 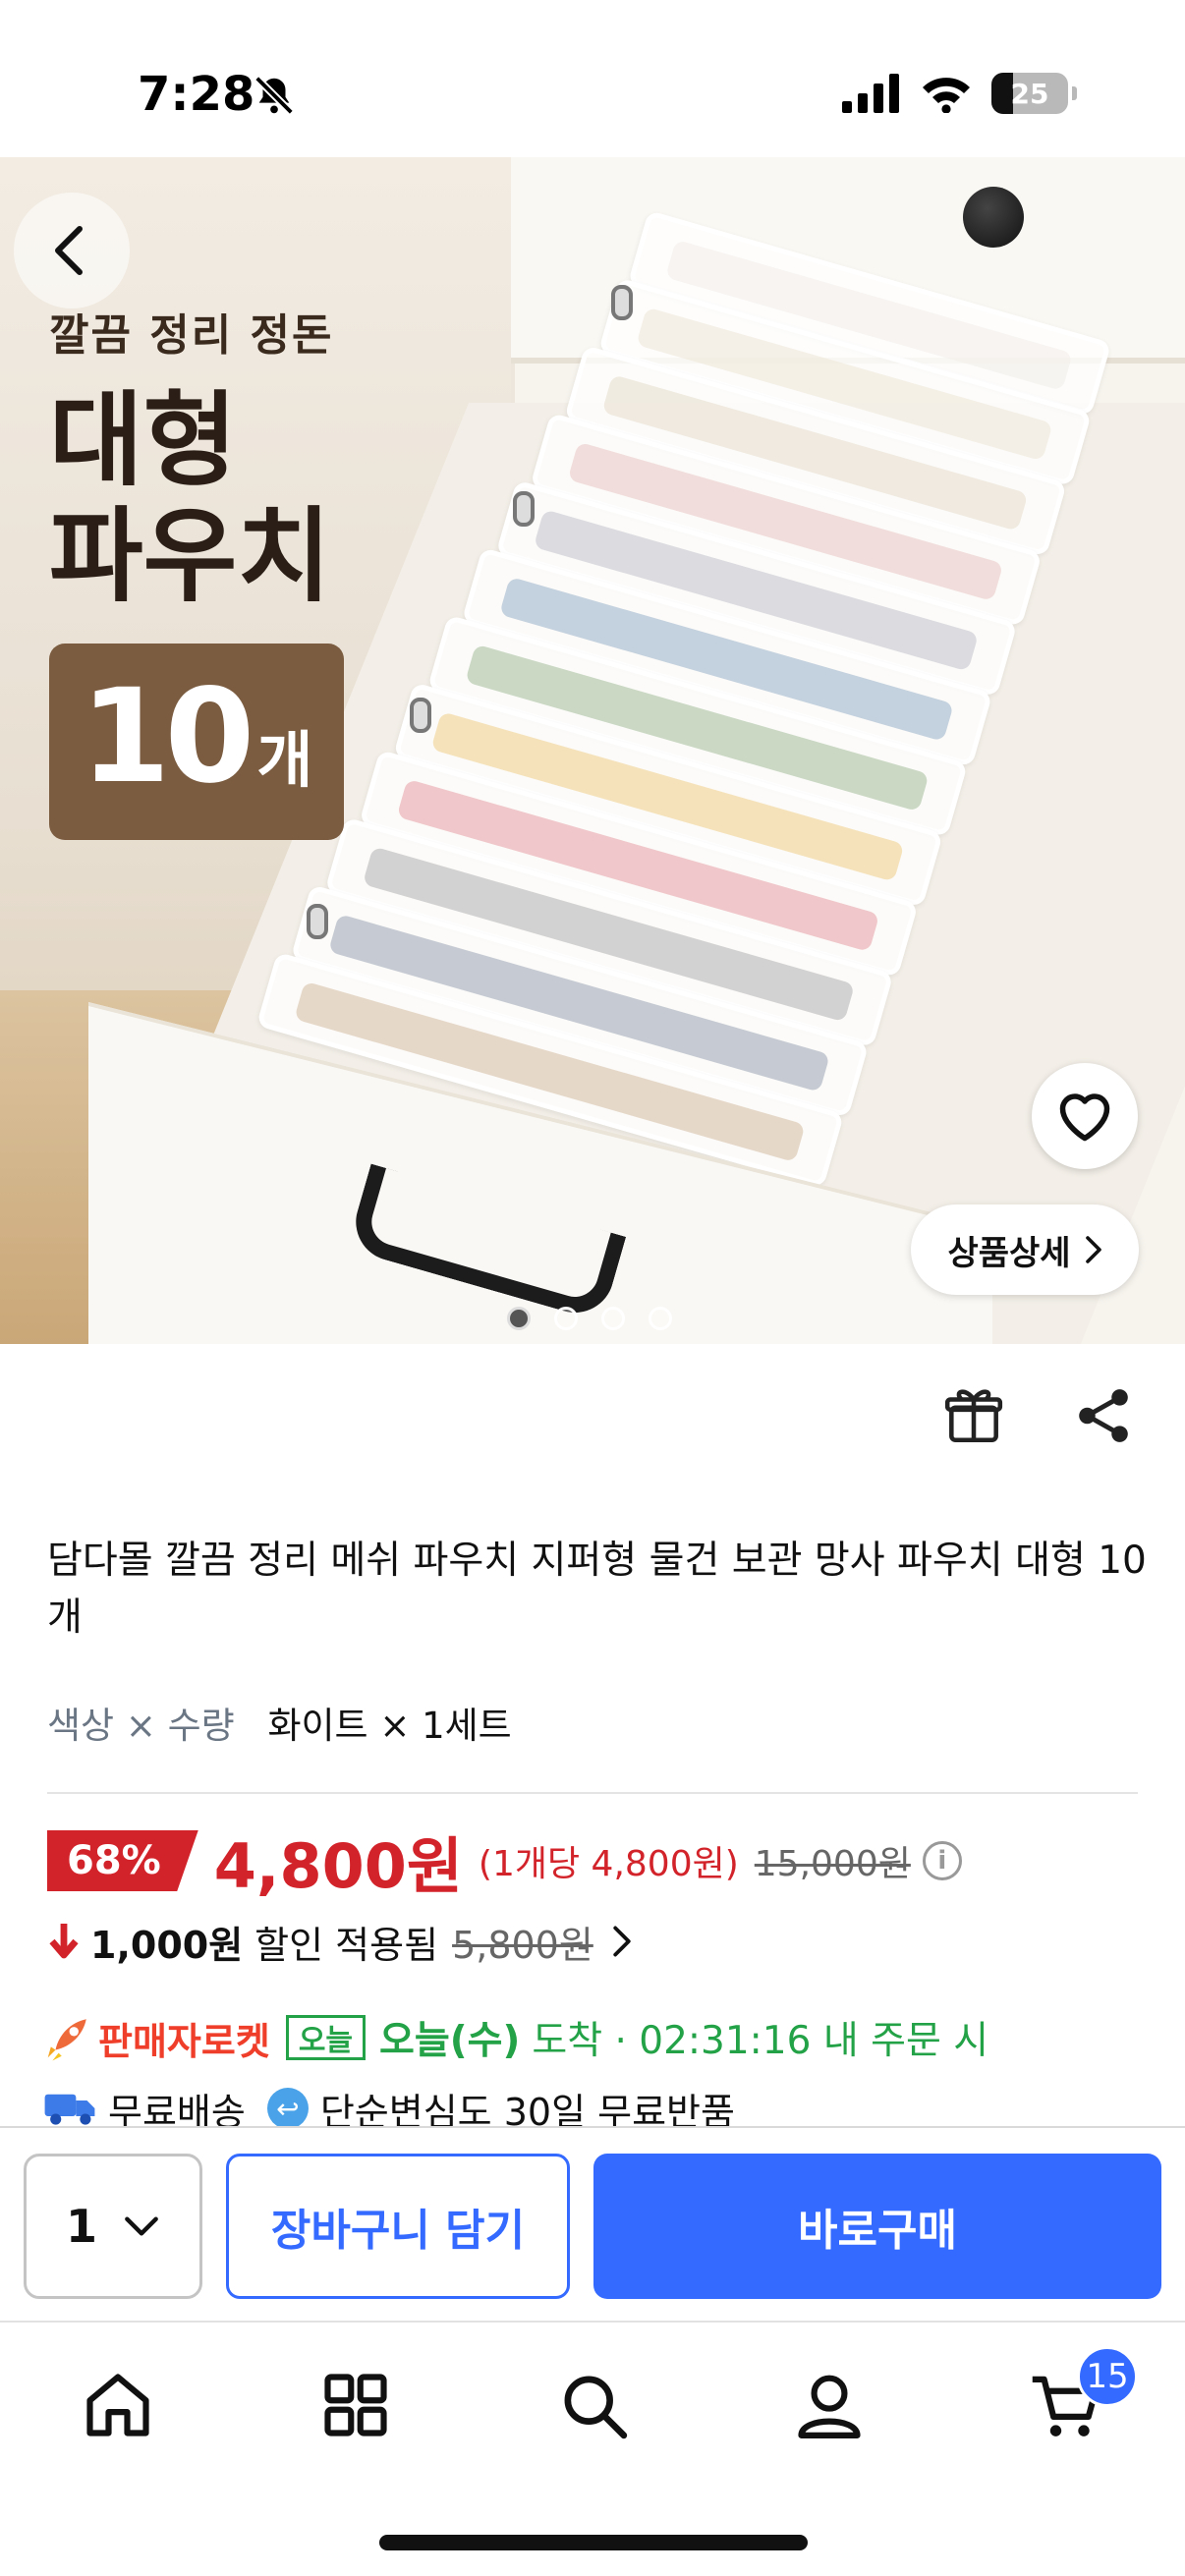 I want to click on back-icon, so click(x=69, y=250).